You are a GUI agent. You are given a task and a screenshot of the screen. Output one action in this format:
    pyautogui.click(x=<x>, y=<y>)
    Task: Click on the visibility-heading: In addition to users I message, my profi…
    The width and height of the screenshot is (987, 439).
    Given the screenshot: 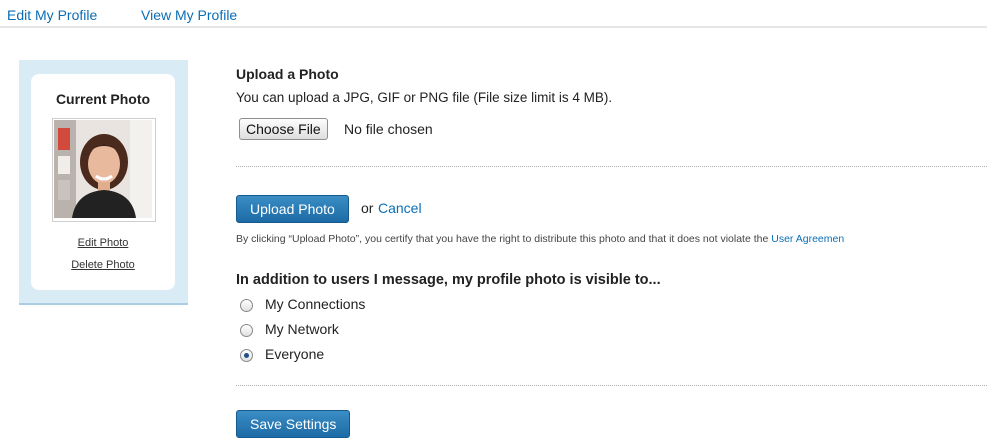 What is the action you would take?
    pyautogui.click(x=448, y=280)
    